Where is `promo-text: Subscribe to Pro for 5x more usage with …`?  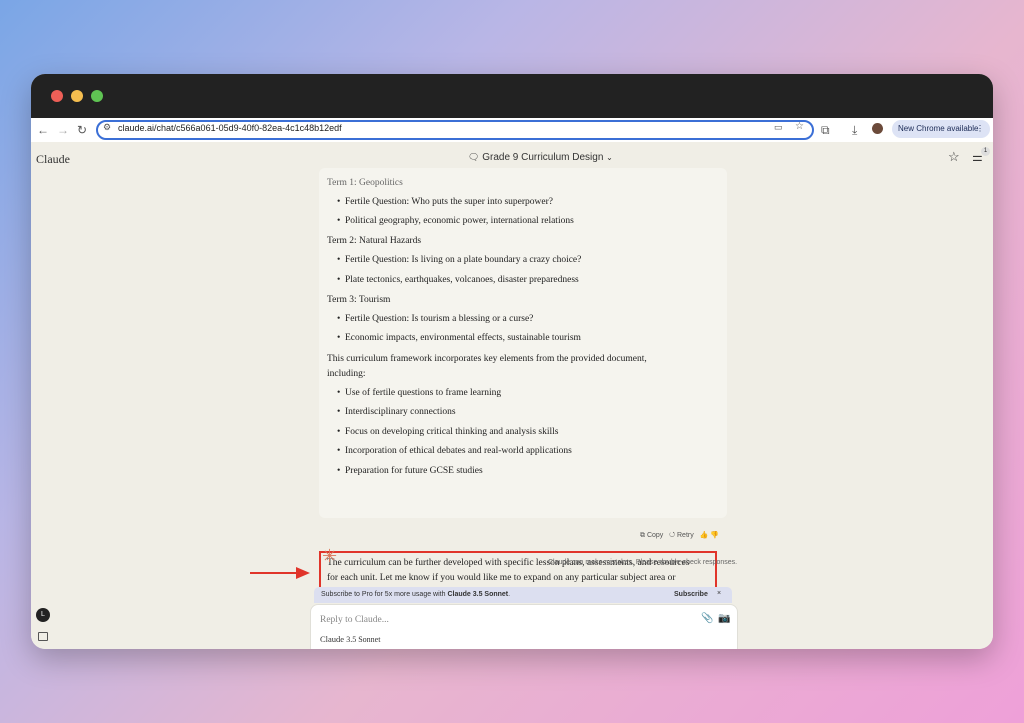 promo-text: Subscribe to Pro for 5x more usage with … is located at coordinates (415, 594).